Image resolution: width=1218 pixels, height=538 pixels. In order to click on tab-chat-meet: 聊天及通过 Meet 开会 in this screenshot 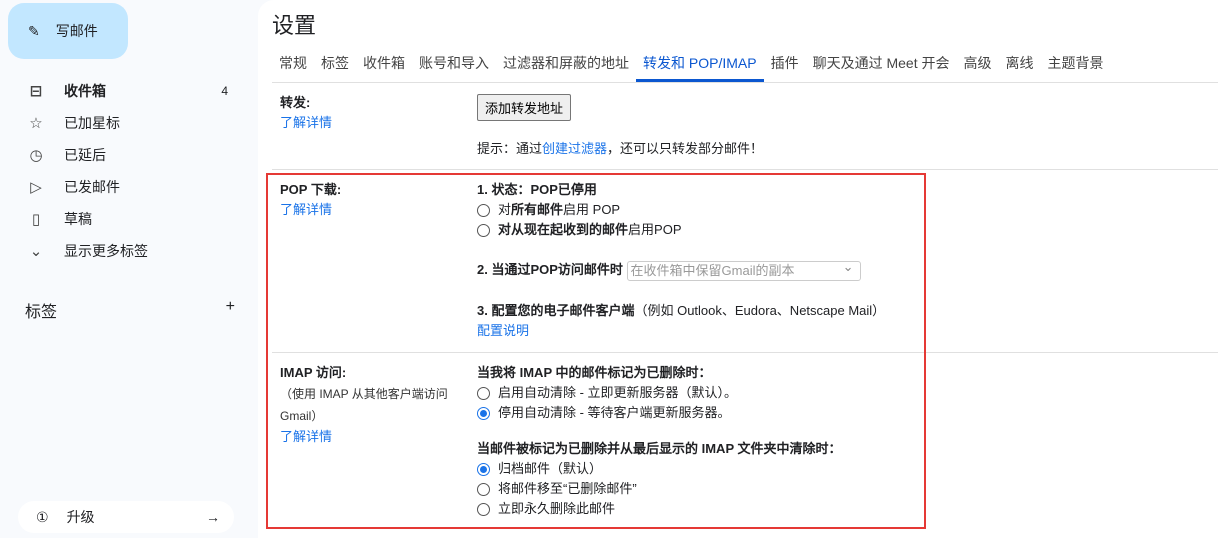, I will do `click(881, 63)`.